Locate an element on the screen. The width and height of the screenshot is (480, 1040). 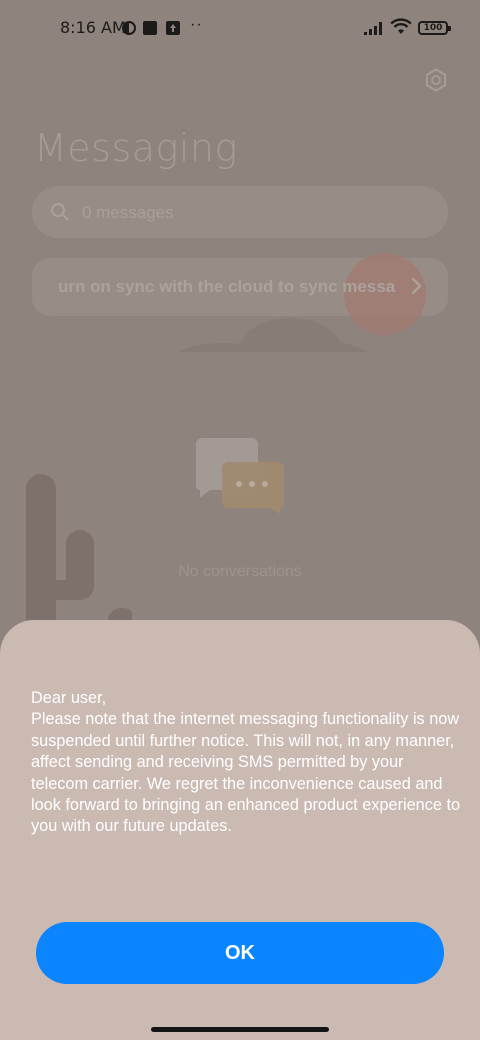
wifi-icon is located at coordinates (401, 26).